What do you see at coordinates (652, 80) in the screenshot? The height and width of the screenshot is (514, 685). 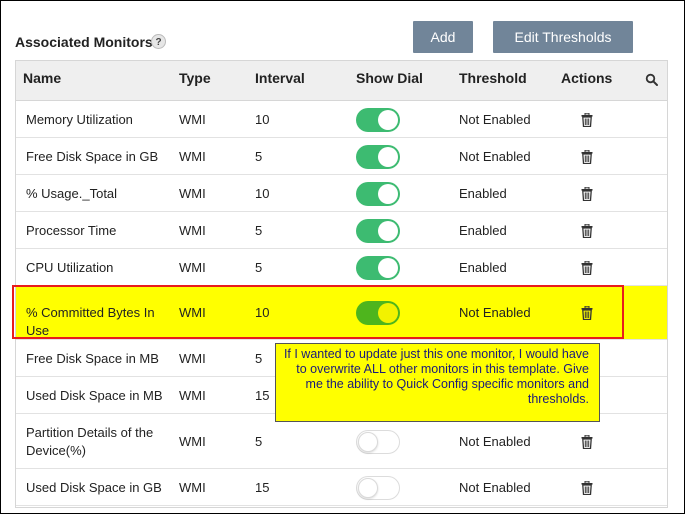 I see `search-icon` at bounding box center [652, 80].